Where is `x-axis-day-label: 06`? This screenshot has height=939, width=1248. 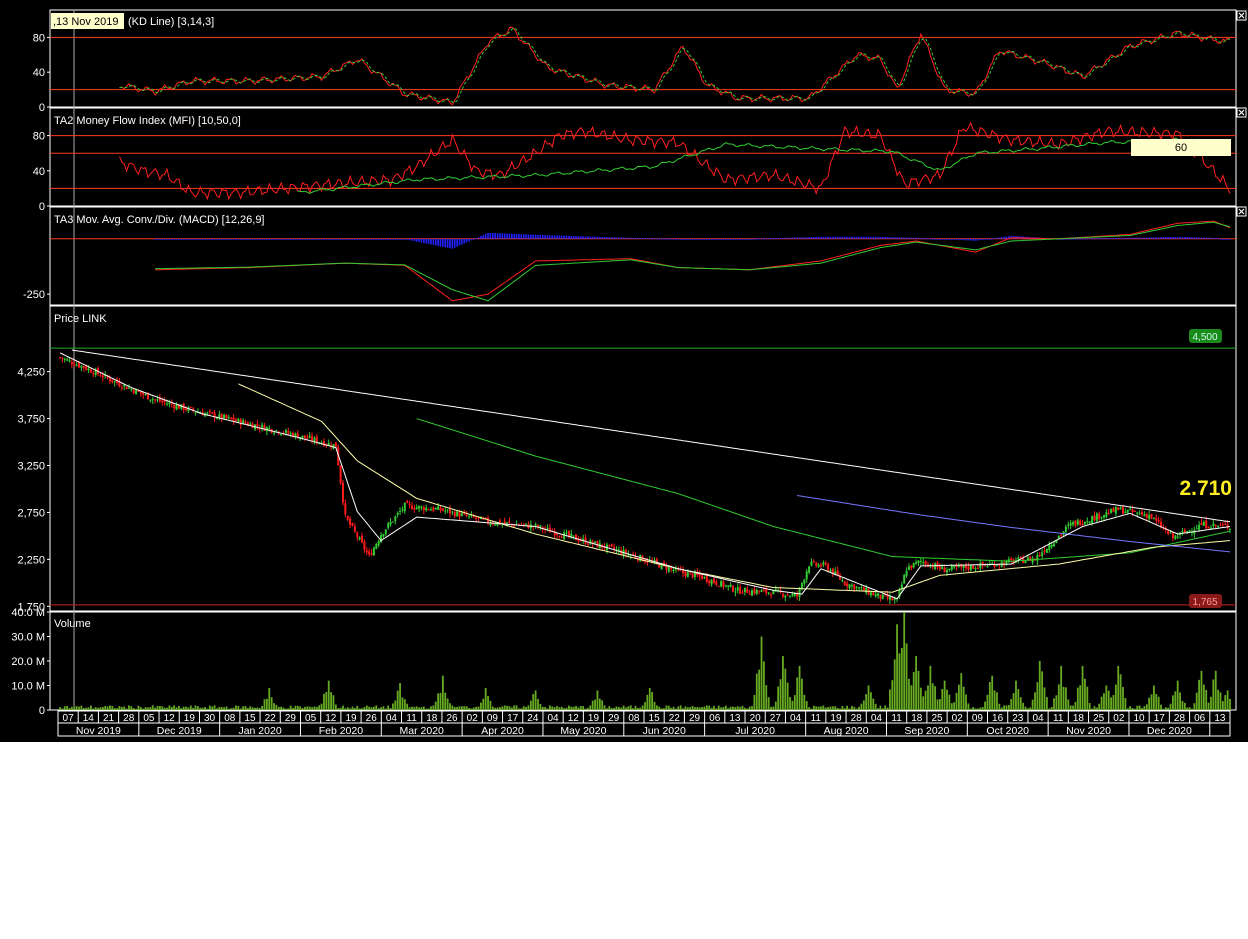
x-axis-day-label: 06 is located at coordinates (715, 718).